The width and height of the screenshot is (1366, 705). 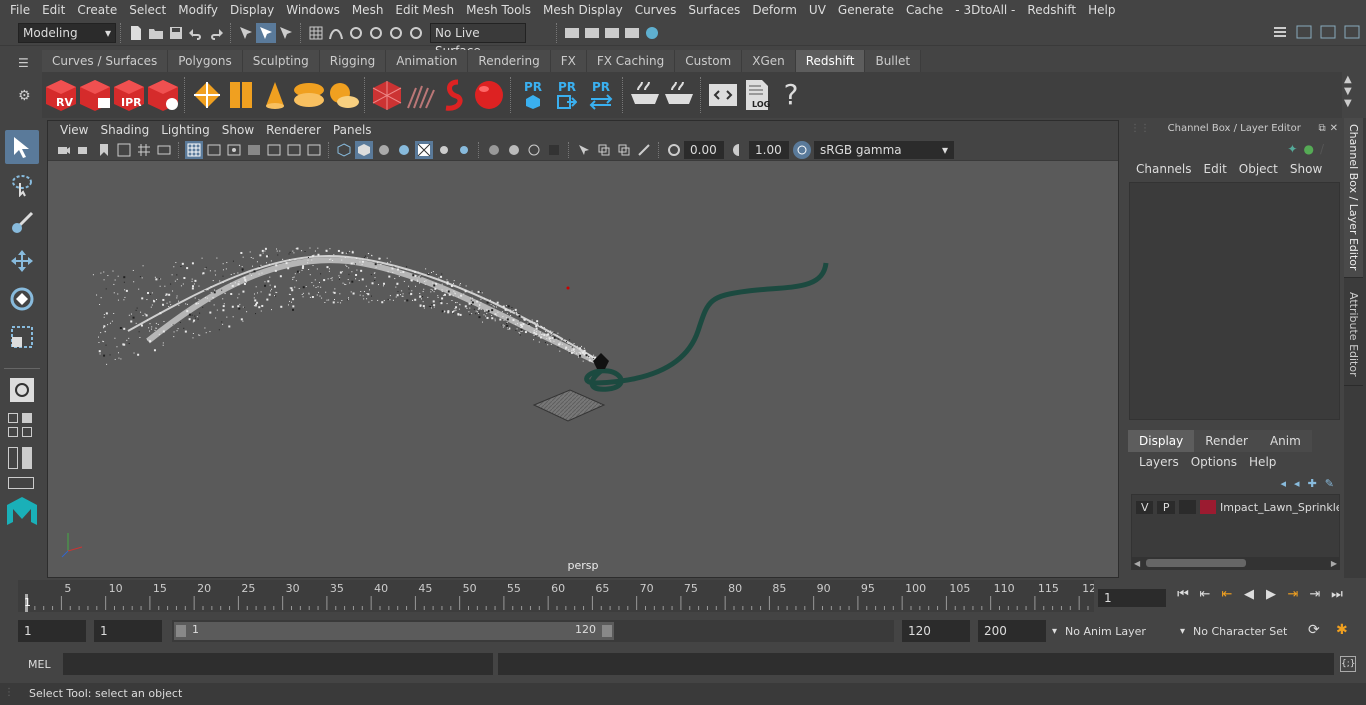 I want to click on rs-ipr-button: IPR, so click(x=129, y=95).